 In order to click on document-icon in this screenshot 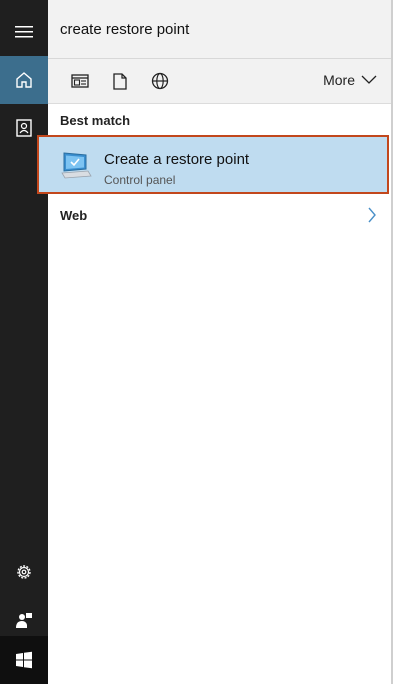, I will do `click(120, 81)`.